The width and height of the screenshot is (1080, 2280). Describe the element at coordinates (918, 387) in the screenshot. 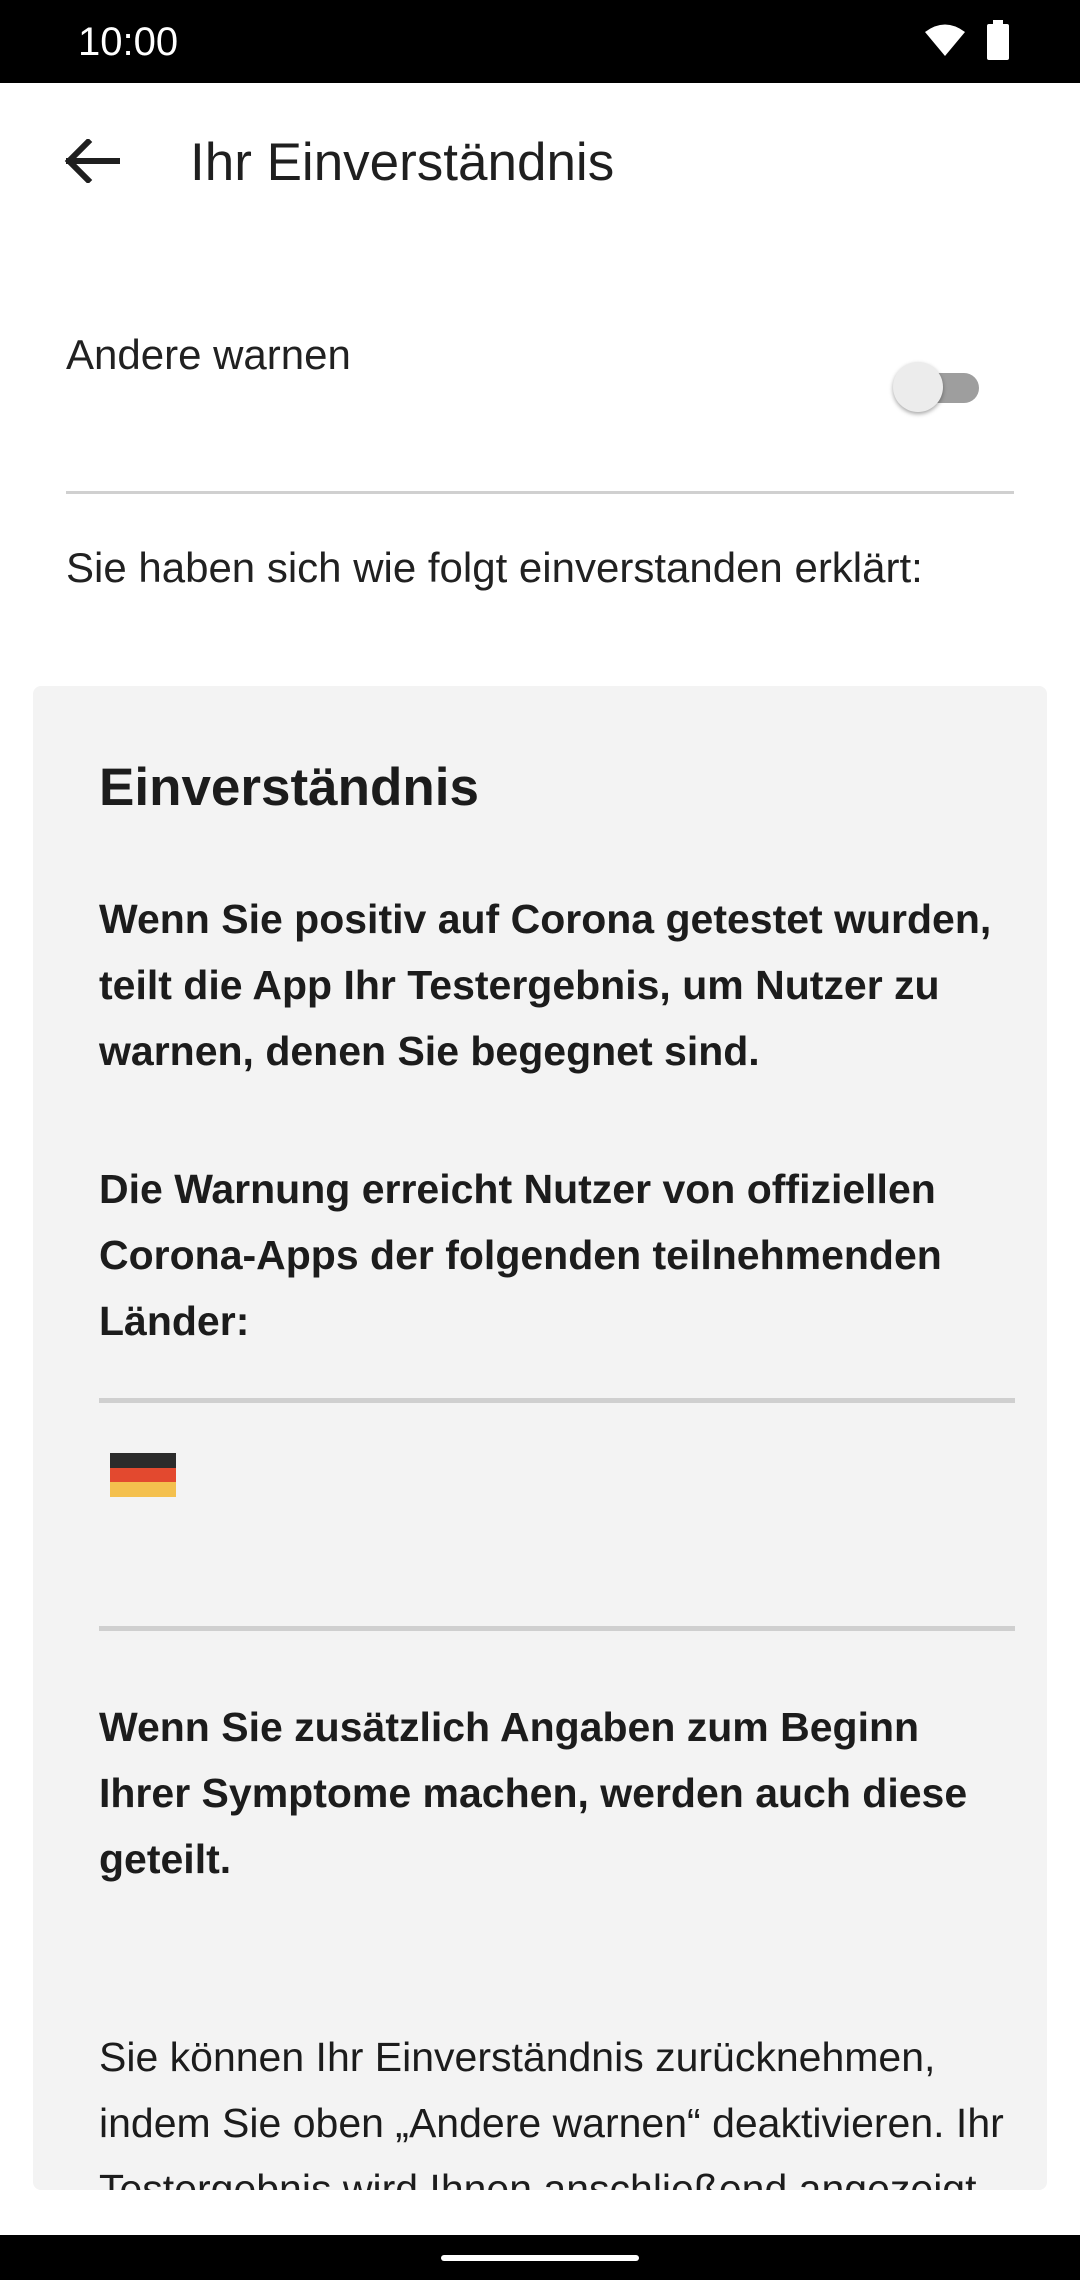

I see `switch-thumb` at that location.